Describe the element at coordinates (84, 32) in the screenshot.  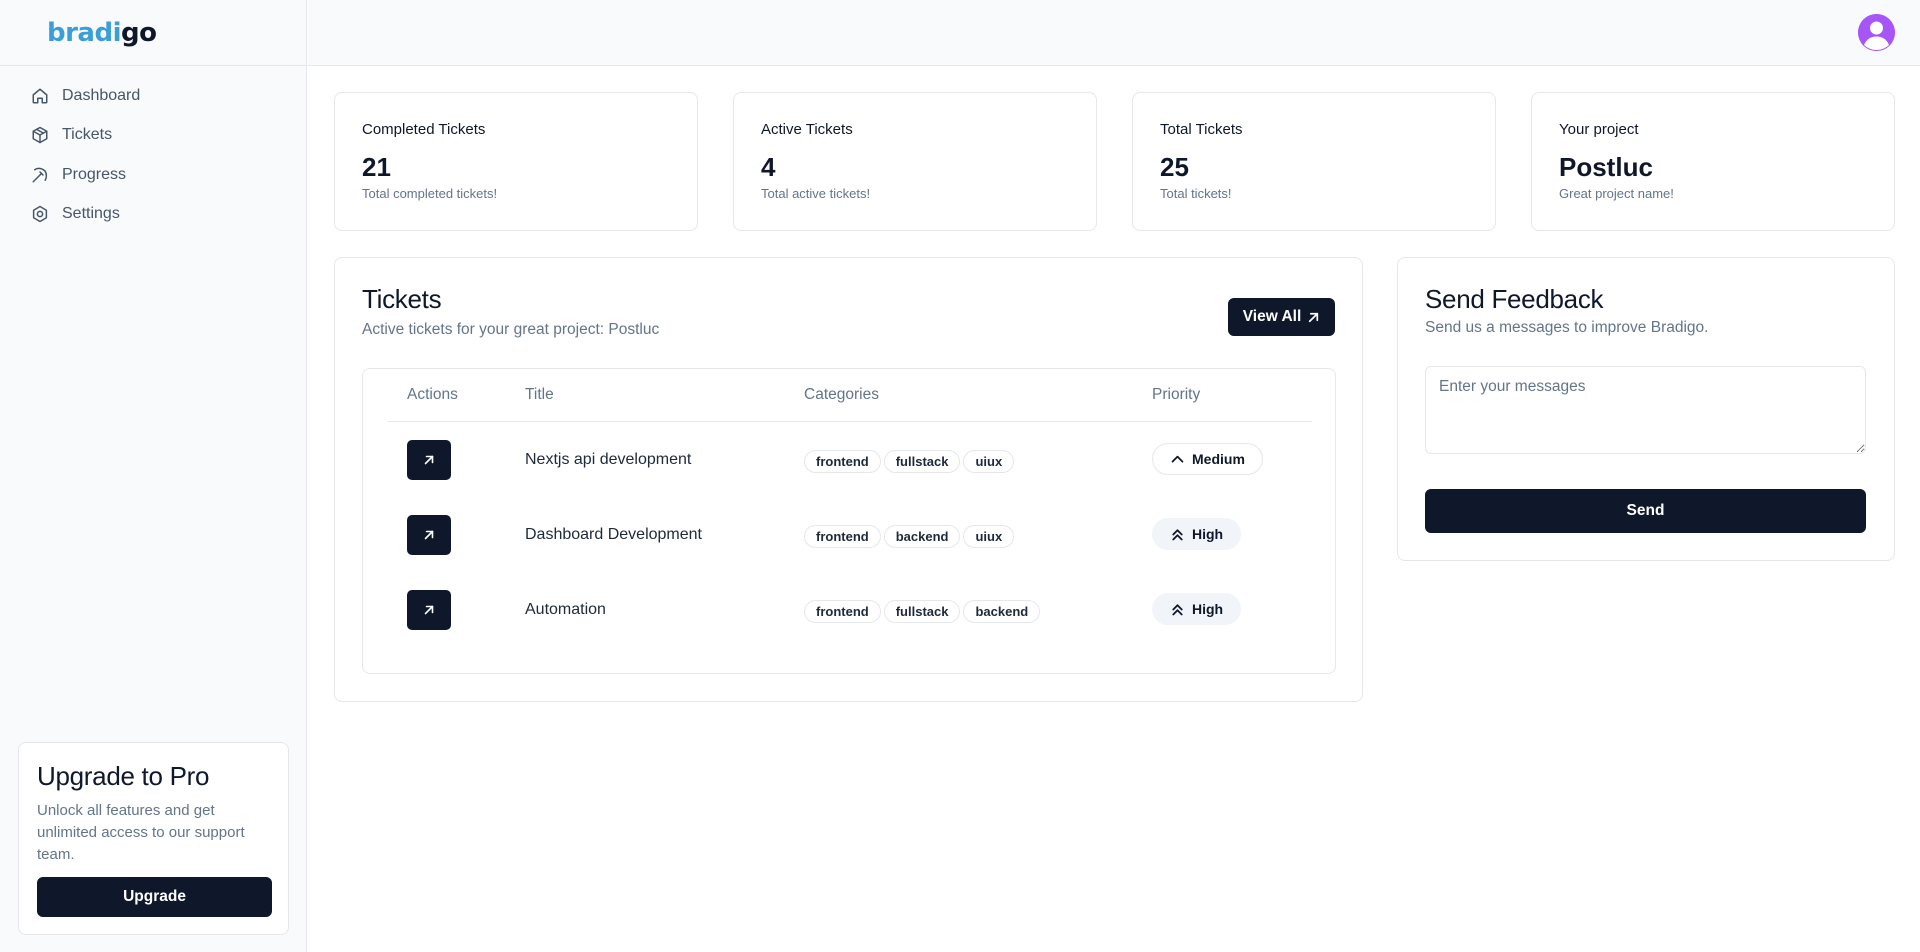
I see `brand-logo-part1: bradi` at that location.